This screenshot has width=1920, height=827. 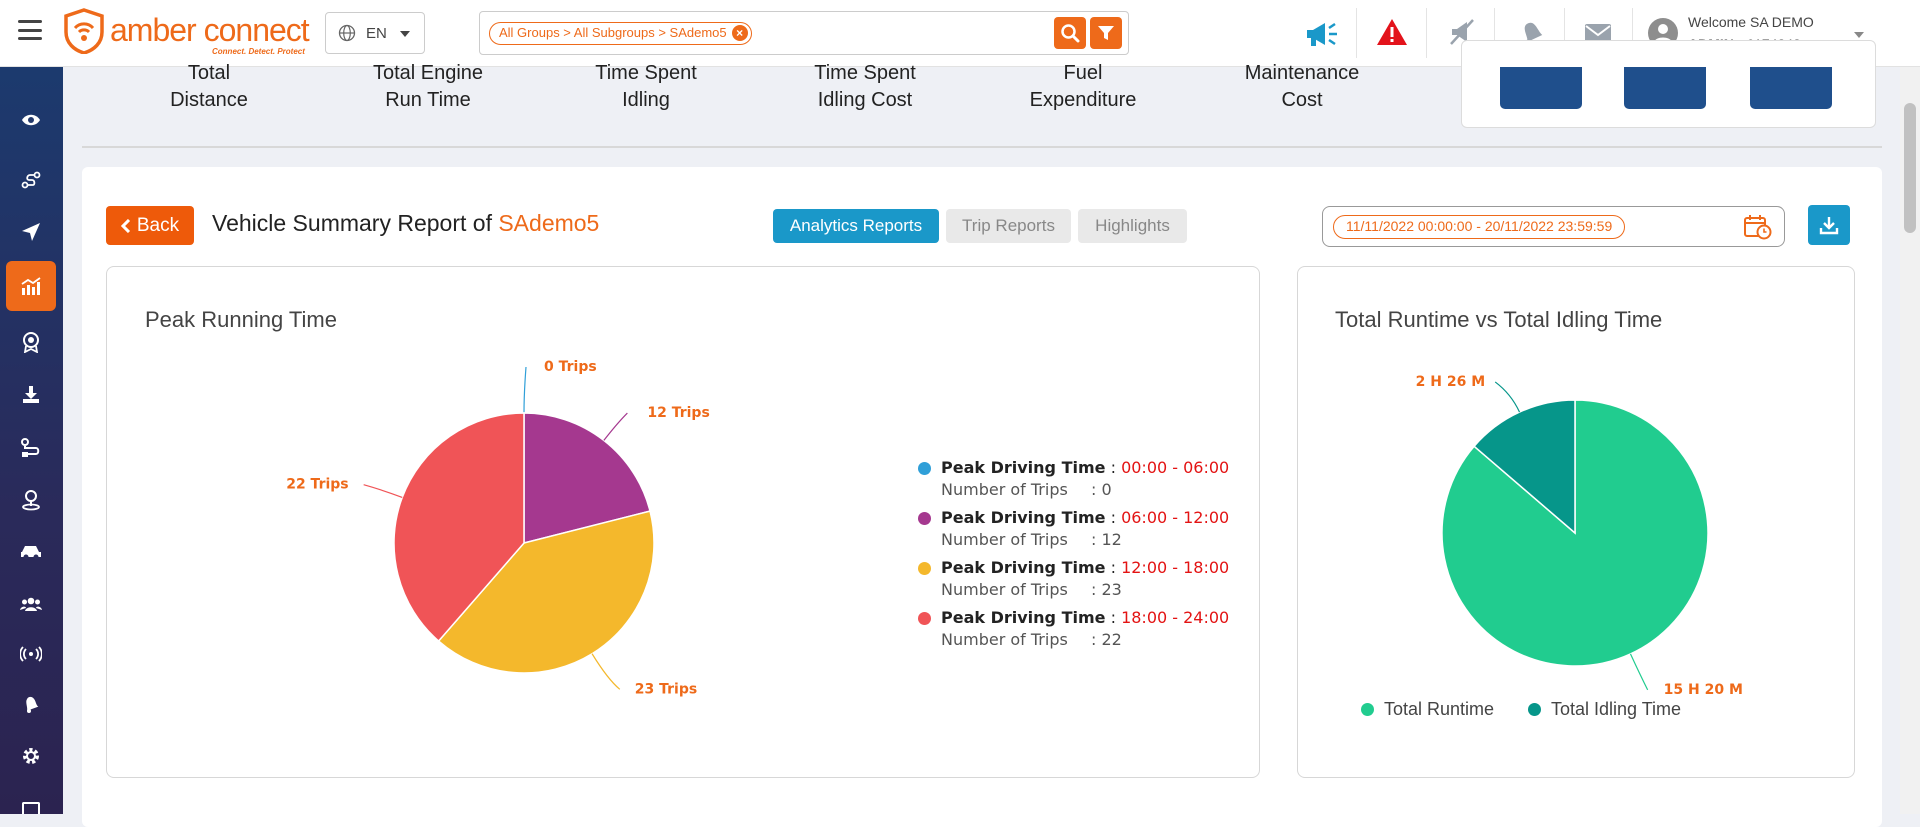 What do you see at coordinates (678, 413) in the screenshot?
I see `slice-label: 12 Trips` at bounding box center [678, 413].